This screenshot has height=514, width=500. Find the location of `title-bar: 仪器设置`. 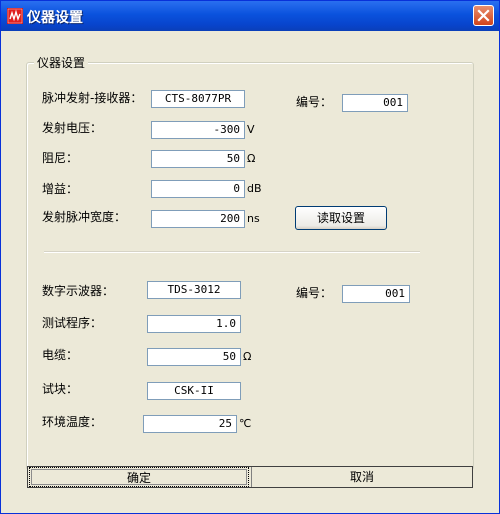

title-bar: 仪器设置 is located at coordinates (250, 16).